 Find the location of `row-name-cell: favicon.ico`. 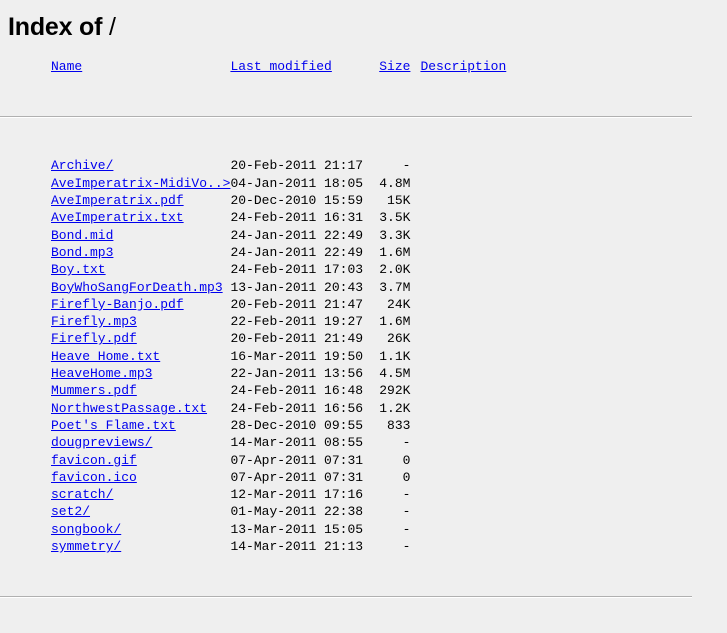

row-name-cell: favicon.ico is located at coordinates (115, 477).